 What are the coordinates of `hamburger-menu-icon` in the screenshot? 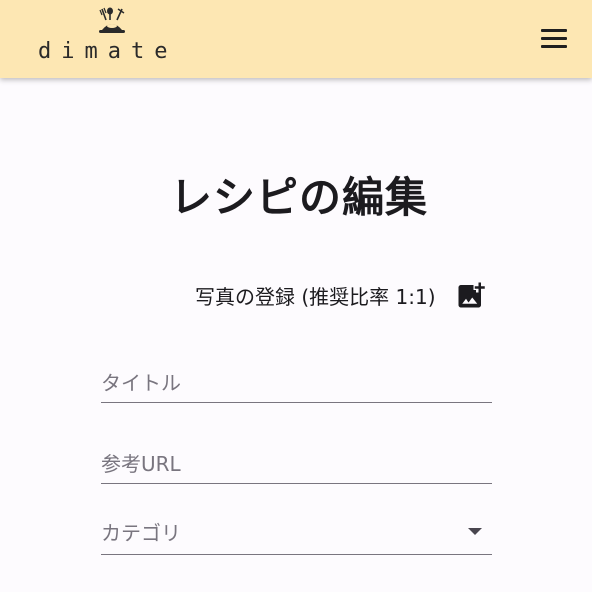 It's located at (554, 39).